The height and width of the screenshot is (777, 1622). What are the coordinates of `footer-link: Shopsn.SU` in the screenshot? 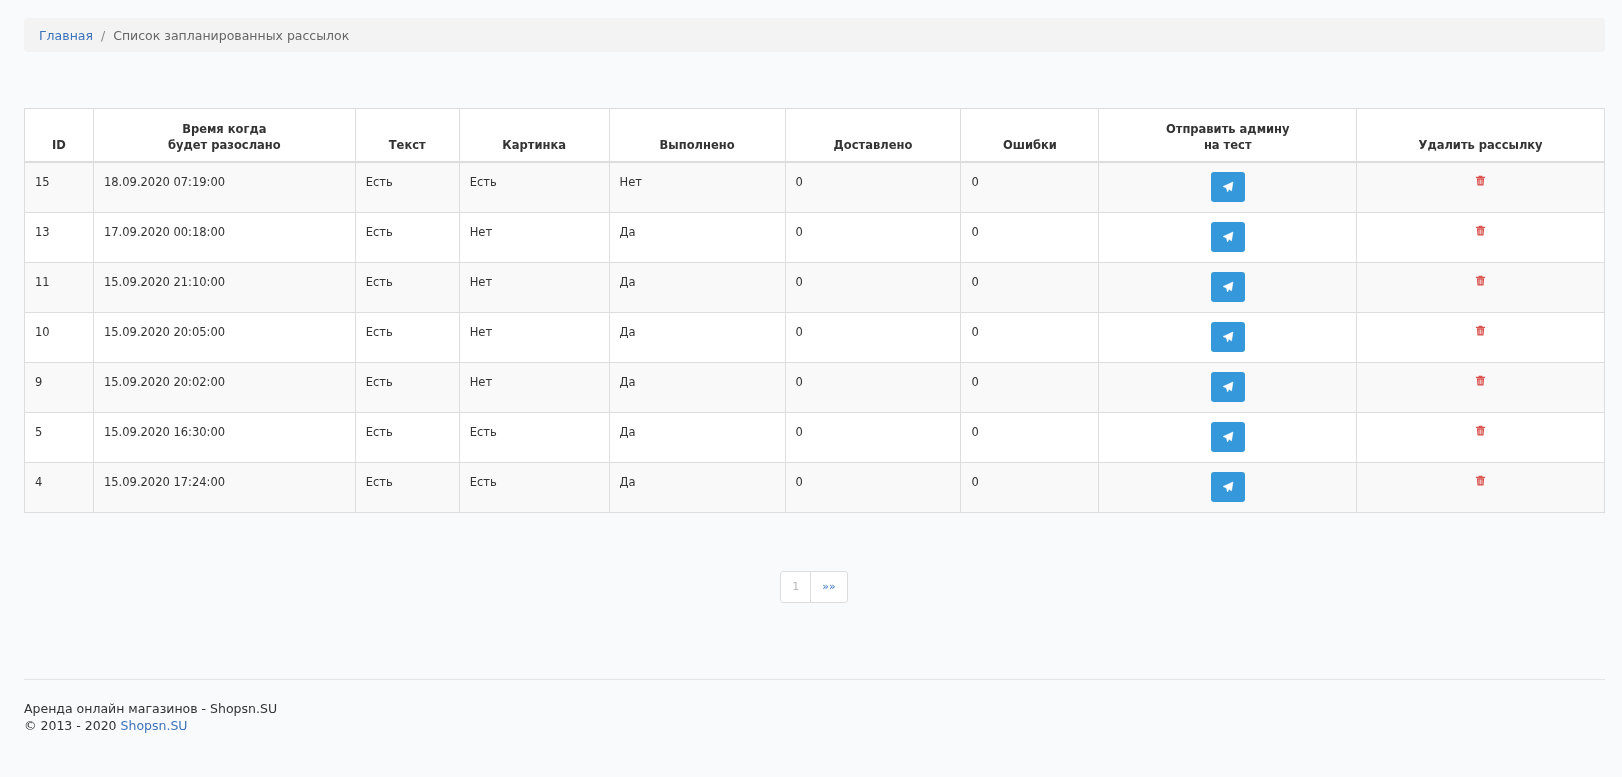 It's located at (154, 725).